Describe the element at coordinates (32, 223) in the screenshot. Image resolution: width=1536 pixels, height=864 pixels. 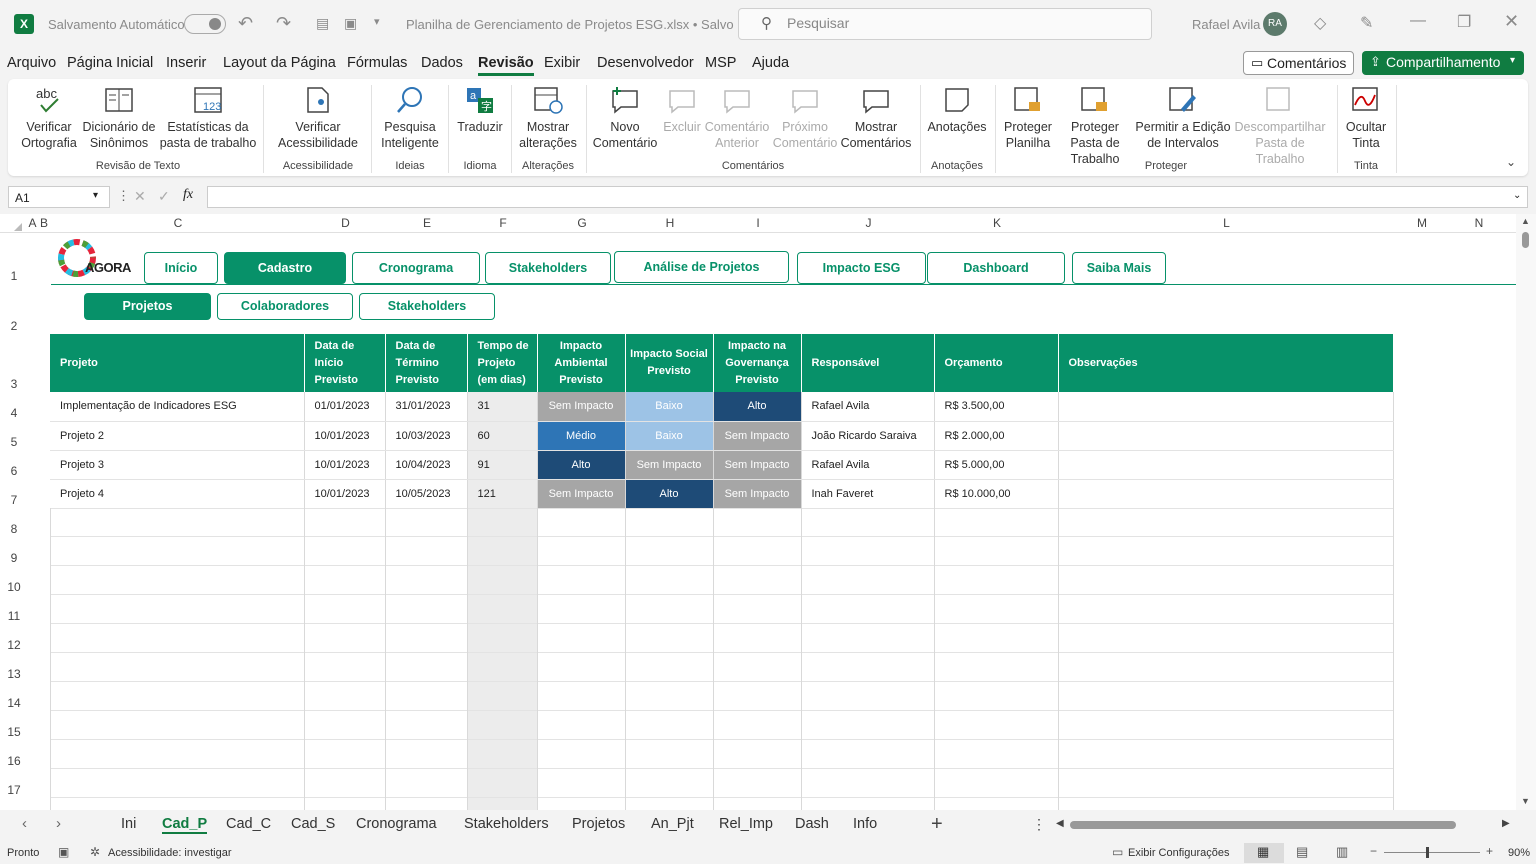
I see `col-header-a: A` at that location.